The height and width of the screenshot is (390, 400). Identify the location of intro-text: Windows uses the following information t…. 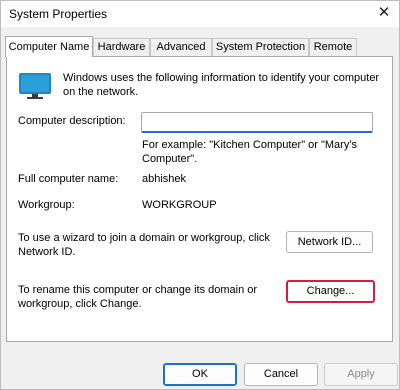
(221, 85).